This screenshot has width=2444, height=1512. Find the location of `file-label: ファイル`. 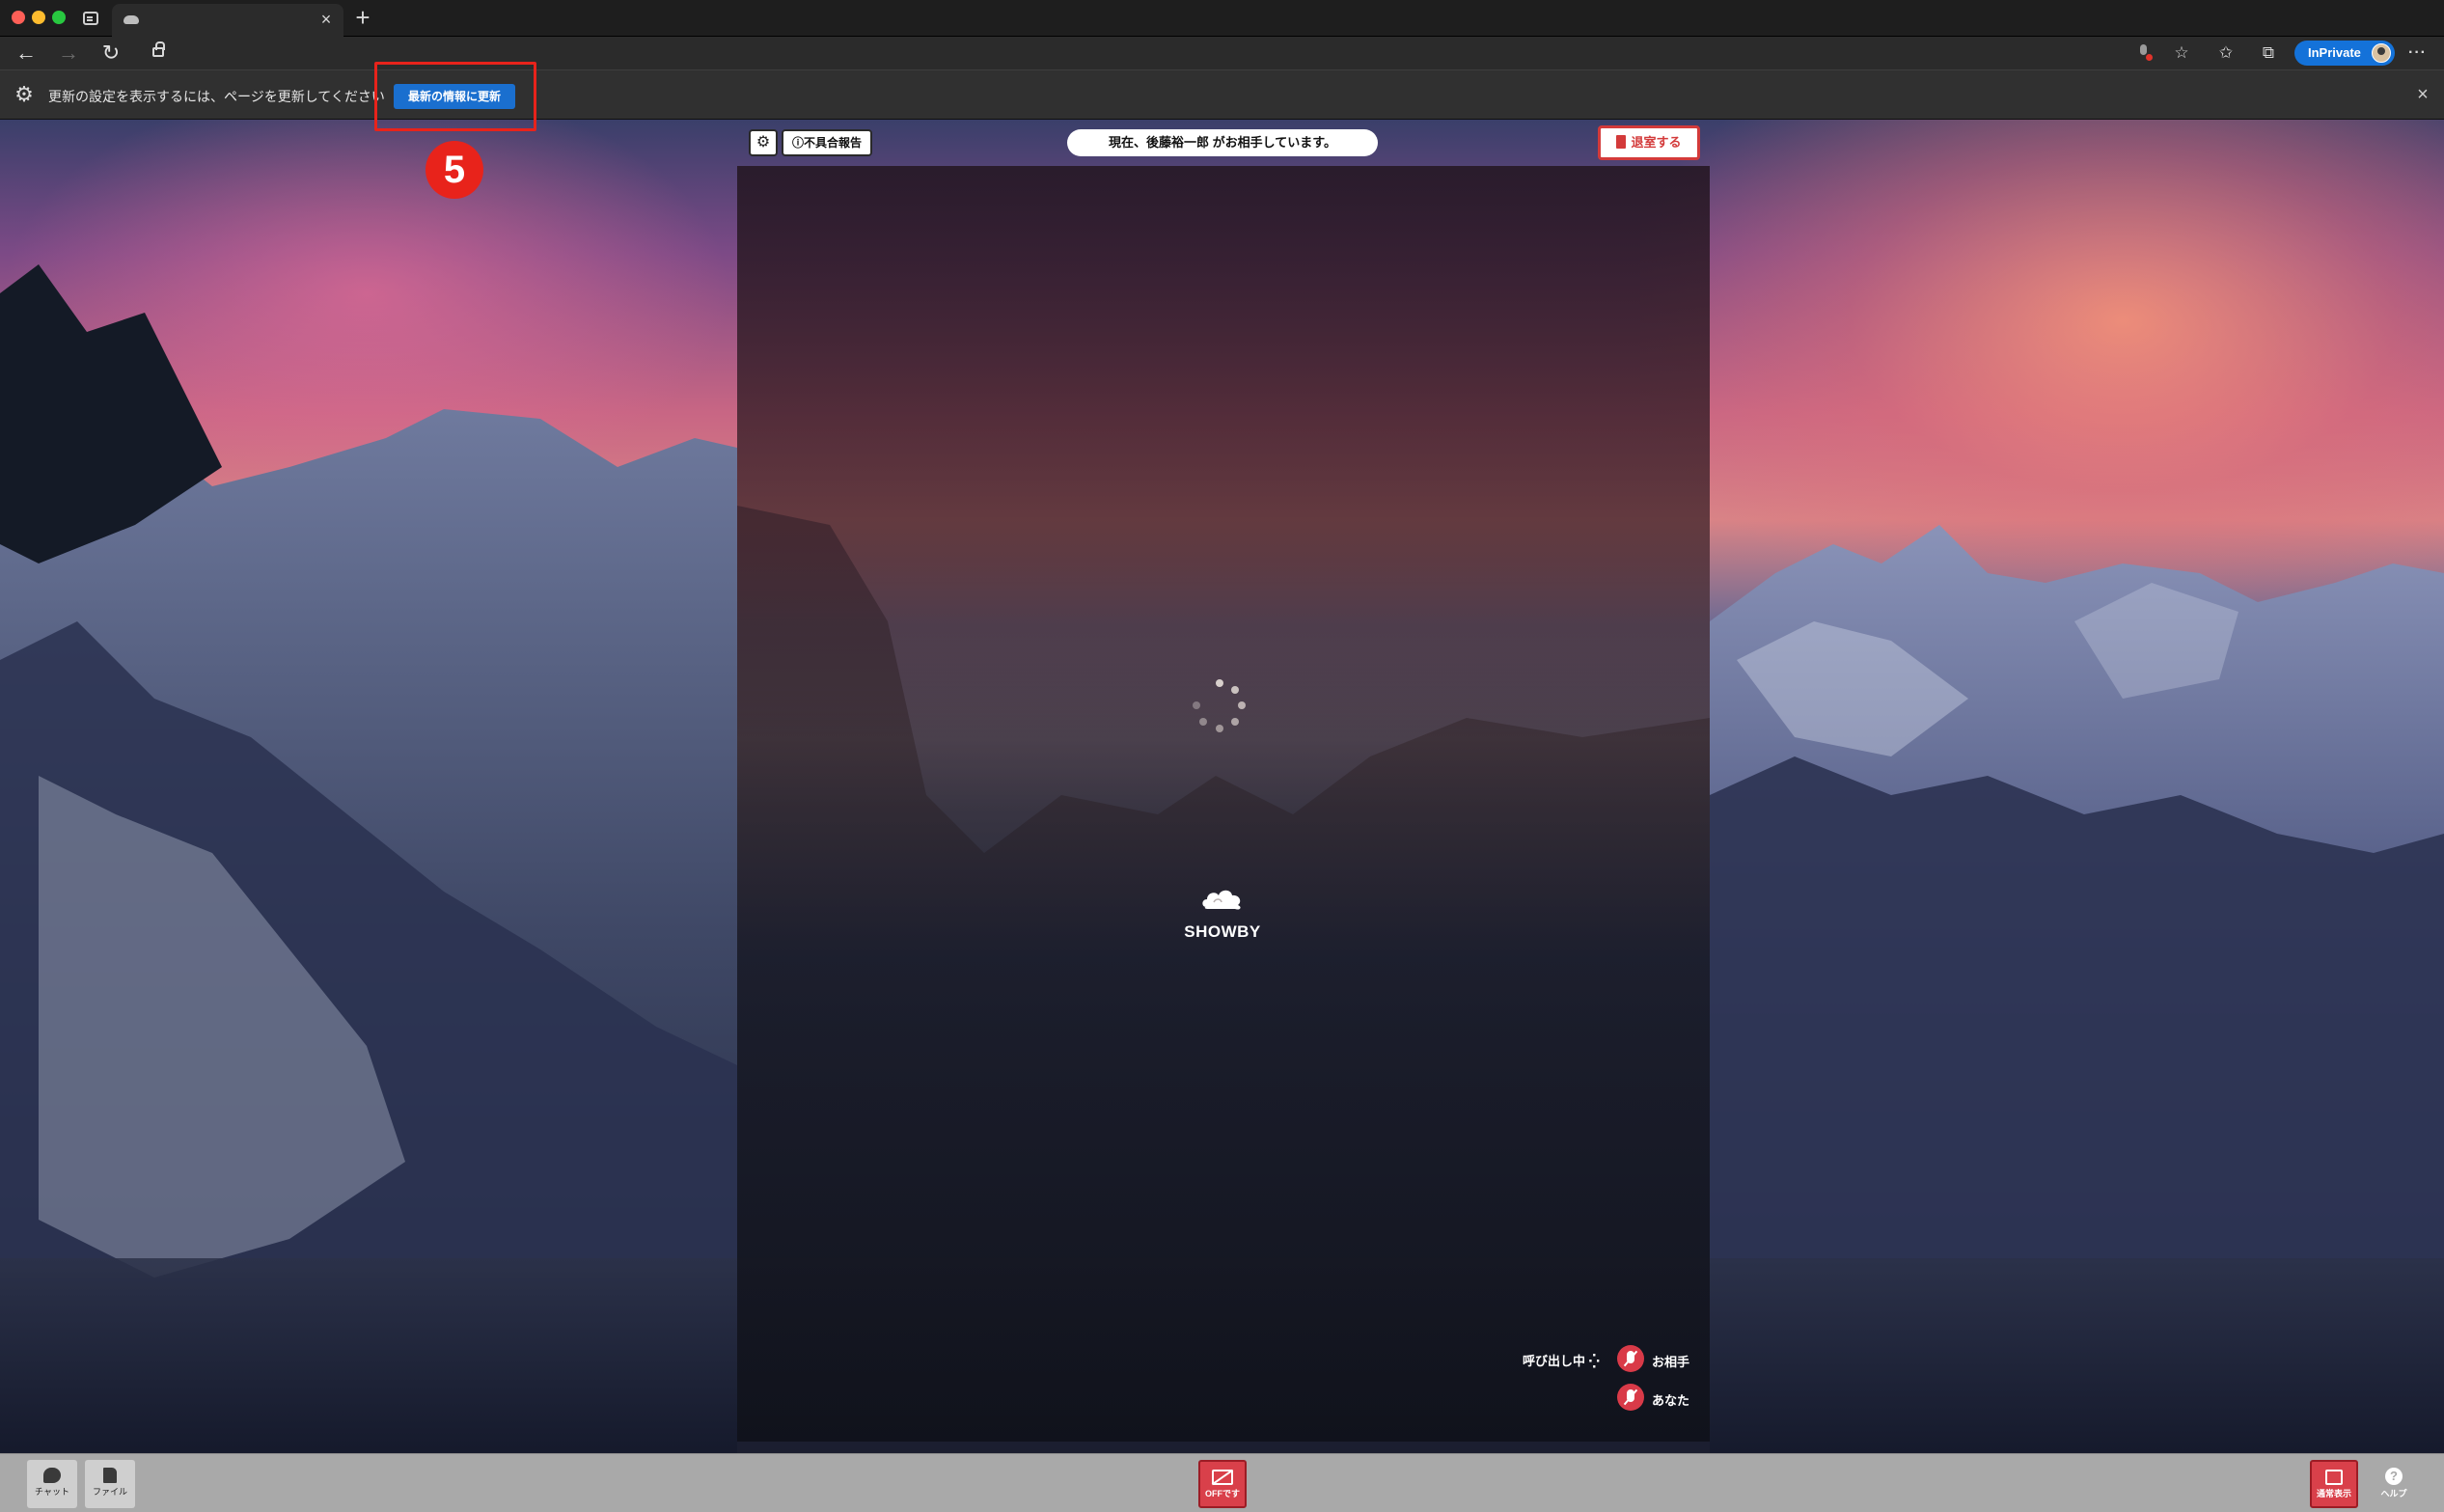

file-label: ファイル is located at coordinates (110, 1492).